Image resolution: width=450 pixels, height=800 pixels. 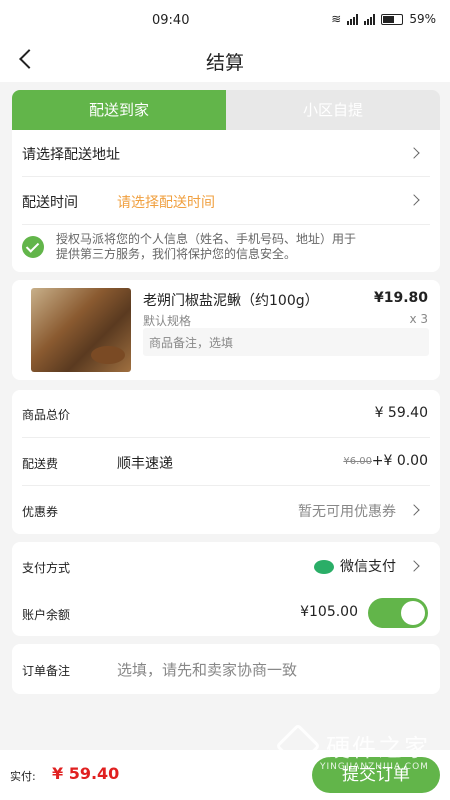 What do you see at coordinates (374, 767) in the screenshot?
I see `watermark-sub: YINGJIANZHIJIA.COM` at bounding box center [374, 767].